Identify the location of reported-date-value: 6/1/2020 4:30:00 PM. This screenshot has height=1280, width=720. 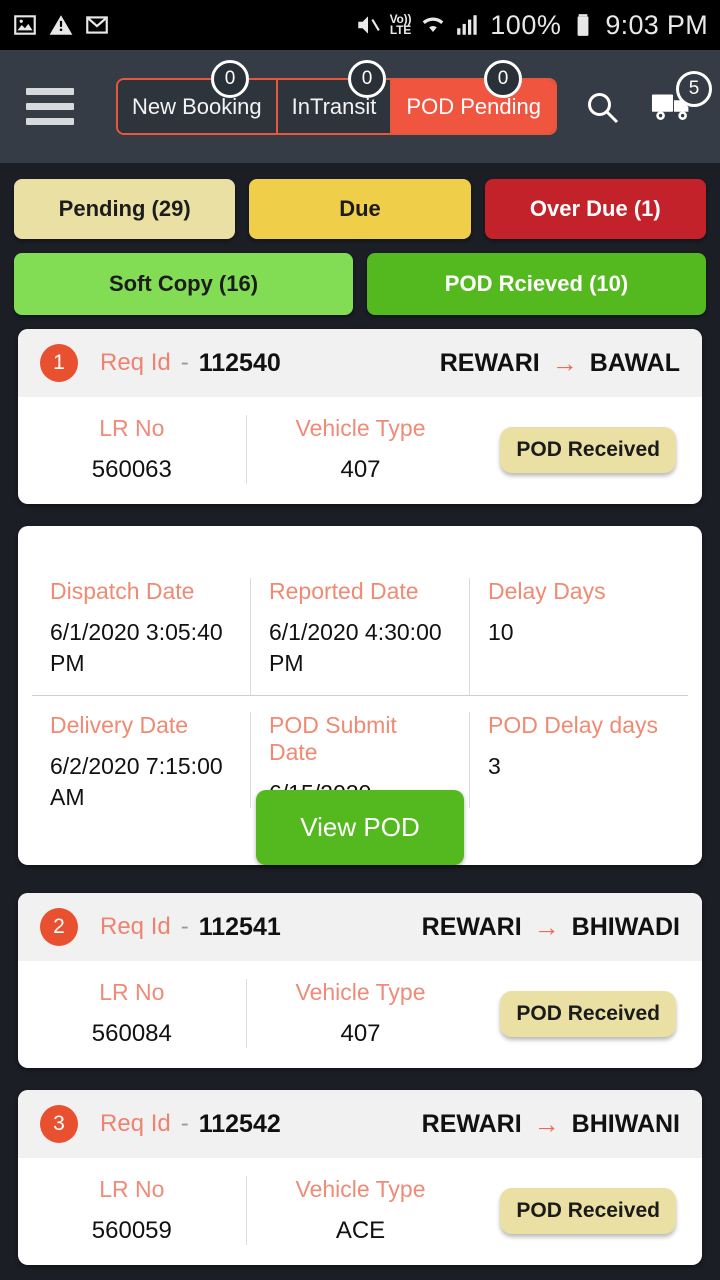
(355, 648).